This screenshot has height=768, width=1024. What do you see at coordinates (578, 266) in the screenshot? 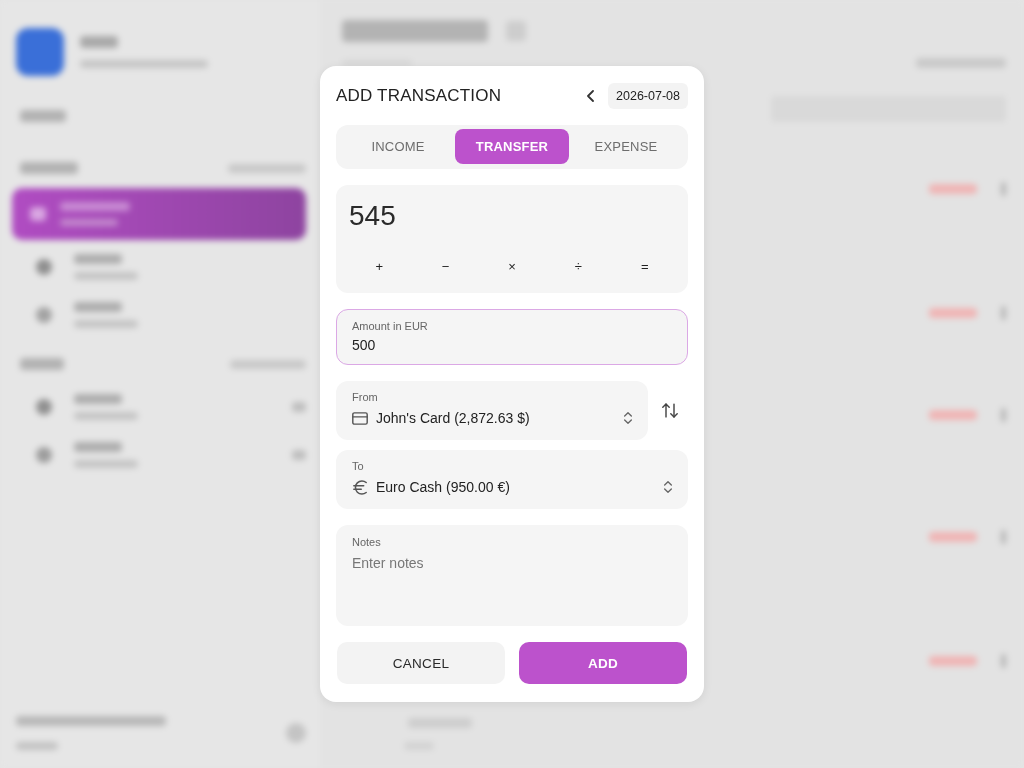
I see `operator-key: ÷` at bounding box center [578, 266].